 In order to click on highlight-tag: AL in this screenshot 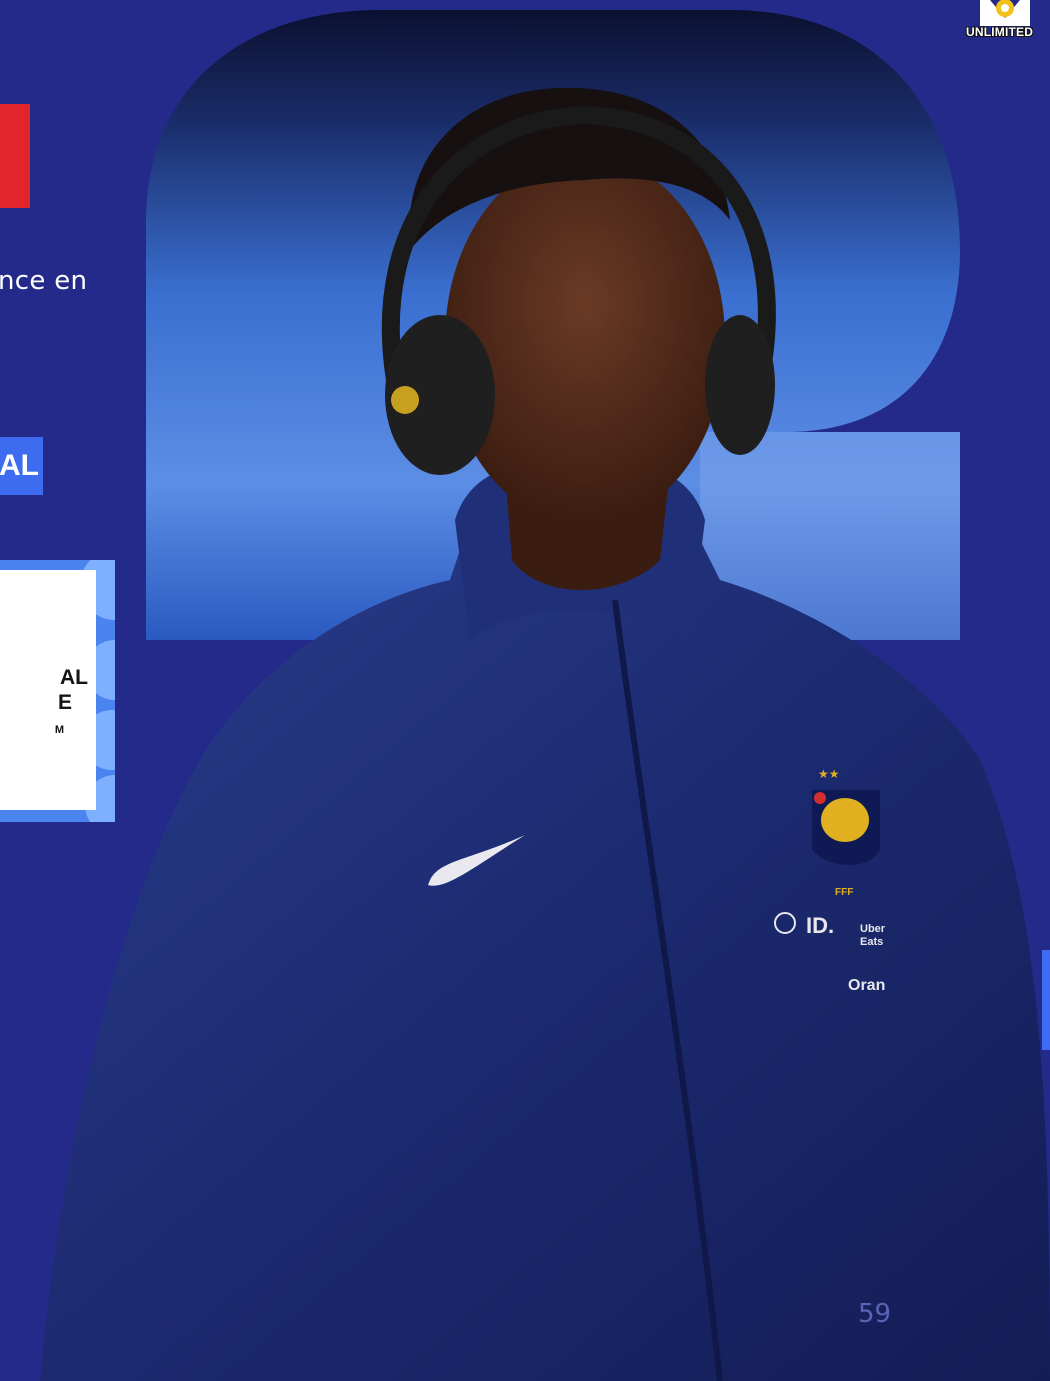, I will do `click(21, 466)`.